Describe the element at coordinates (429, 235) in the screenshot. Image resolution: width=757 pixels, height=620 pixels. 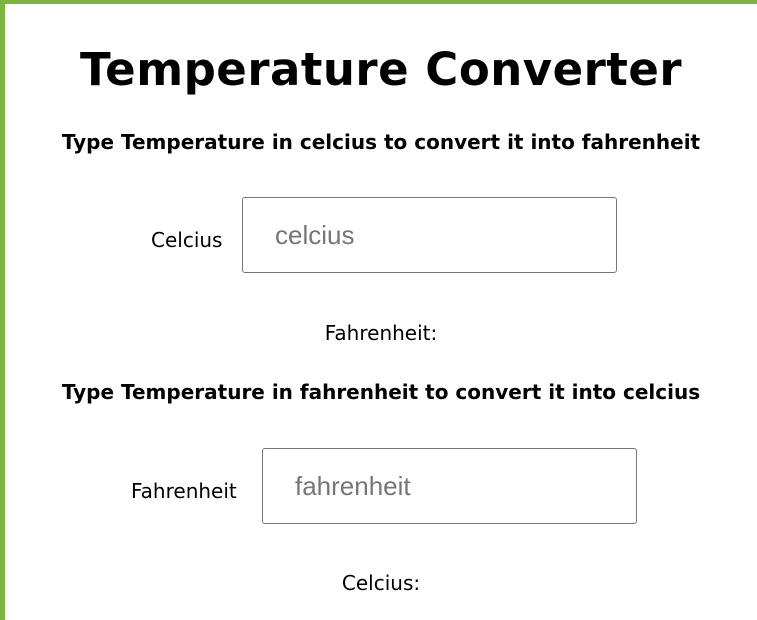
I see `celcius-input` at that location.